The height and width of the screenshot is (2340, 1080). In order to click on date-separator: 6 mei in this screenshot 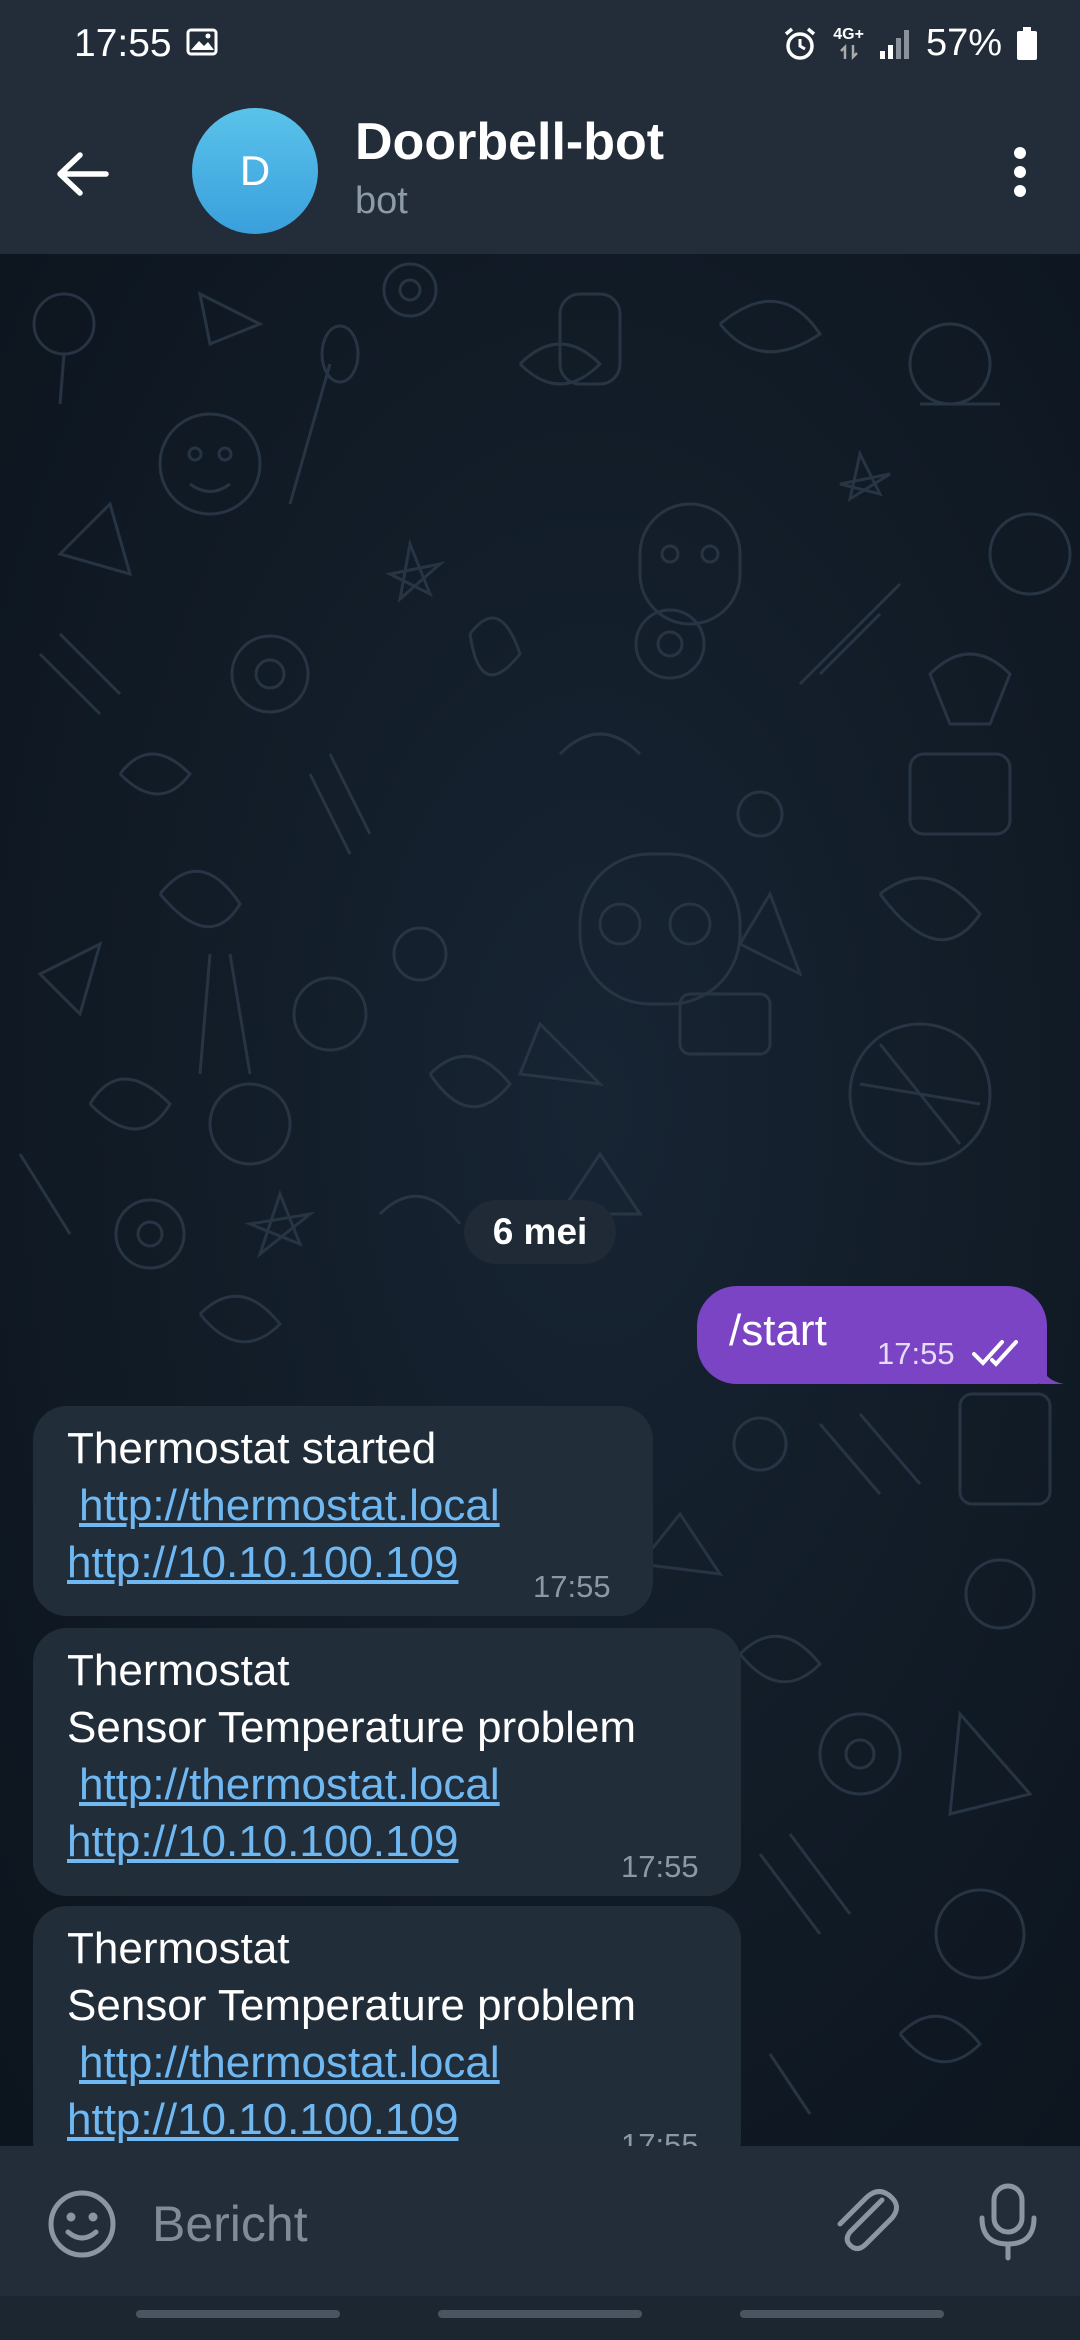, I will do `click(540, 1232)`.